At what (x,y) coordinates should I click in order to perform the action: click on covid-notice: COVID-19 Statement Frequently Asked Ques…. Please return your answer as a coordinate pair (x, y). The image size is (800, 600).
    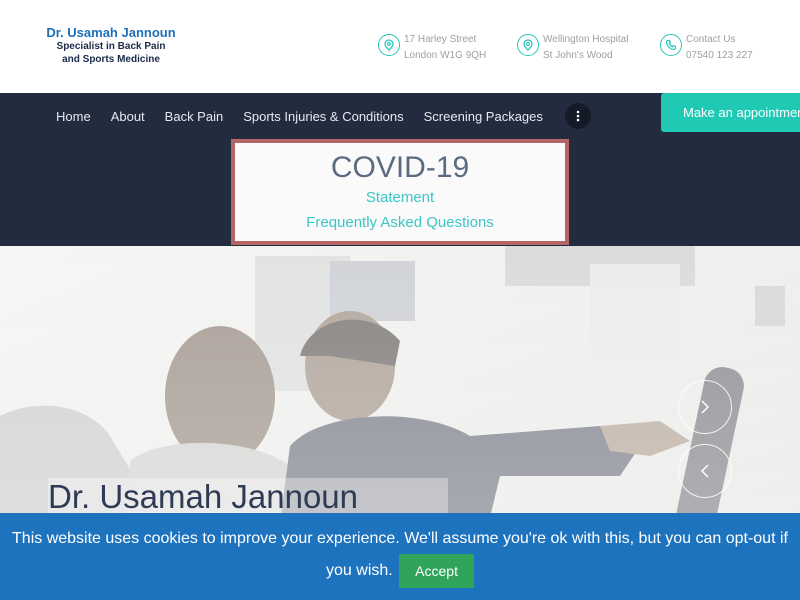
    Looking at the image, I should click on (400, 192).